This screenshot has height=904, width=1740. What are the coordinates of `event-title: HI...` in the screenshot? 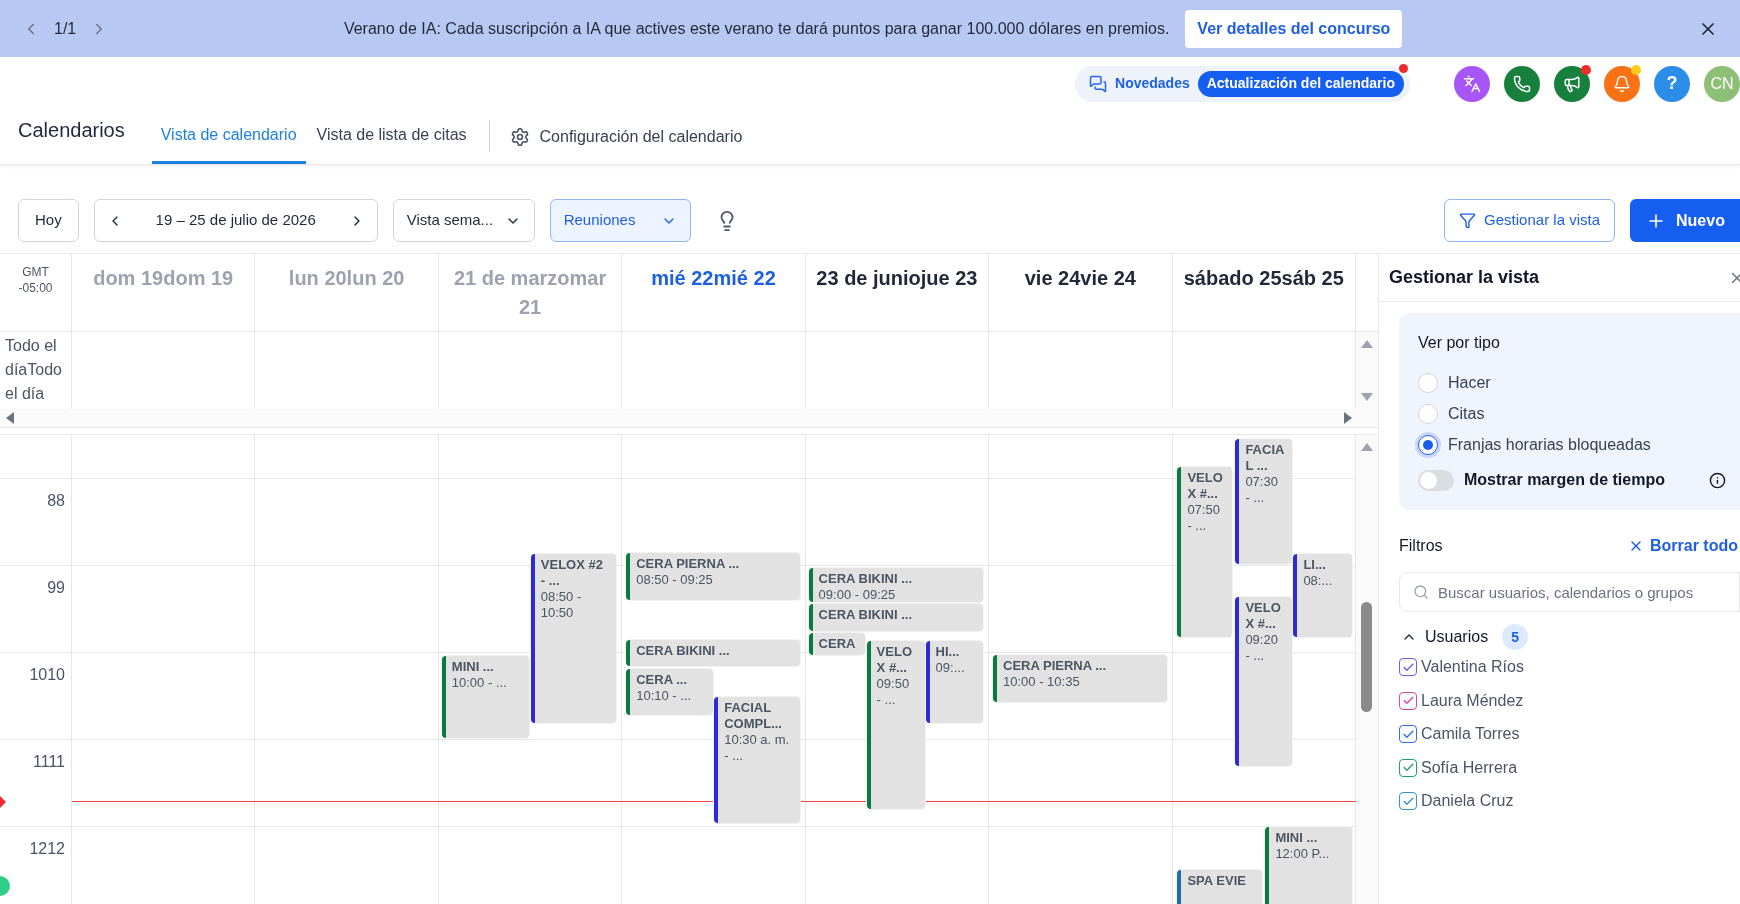 It's located at (948, 652).